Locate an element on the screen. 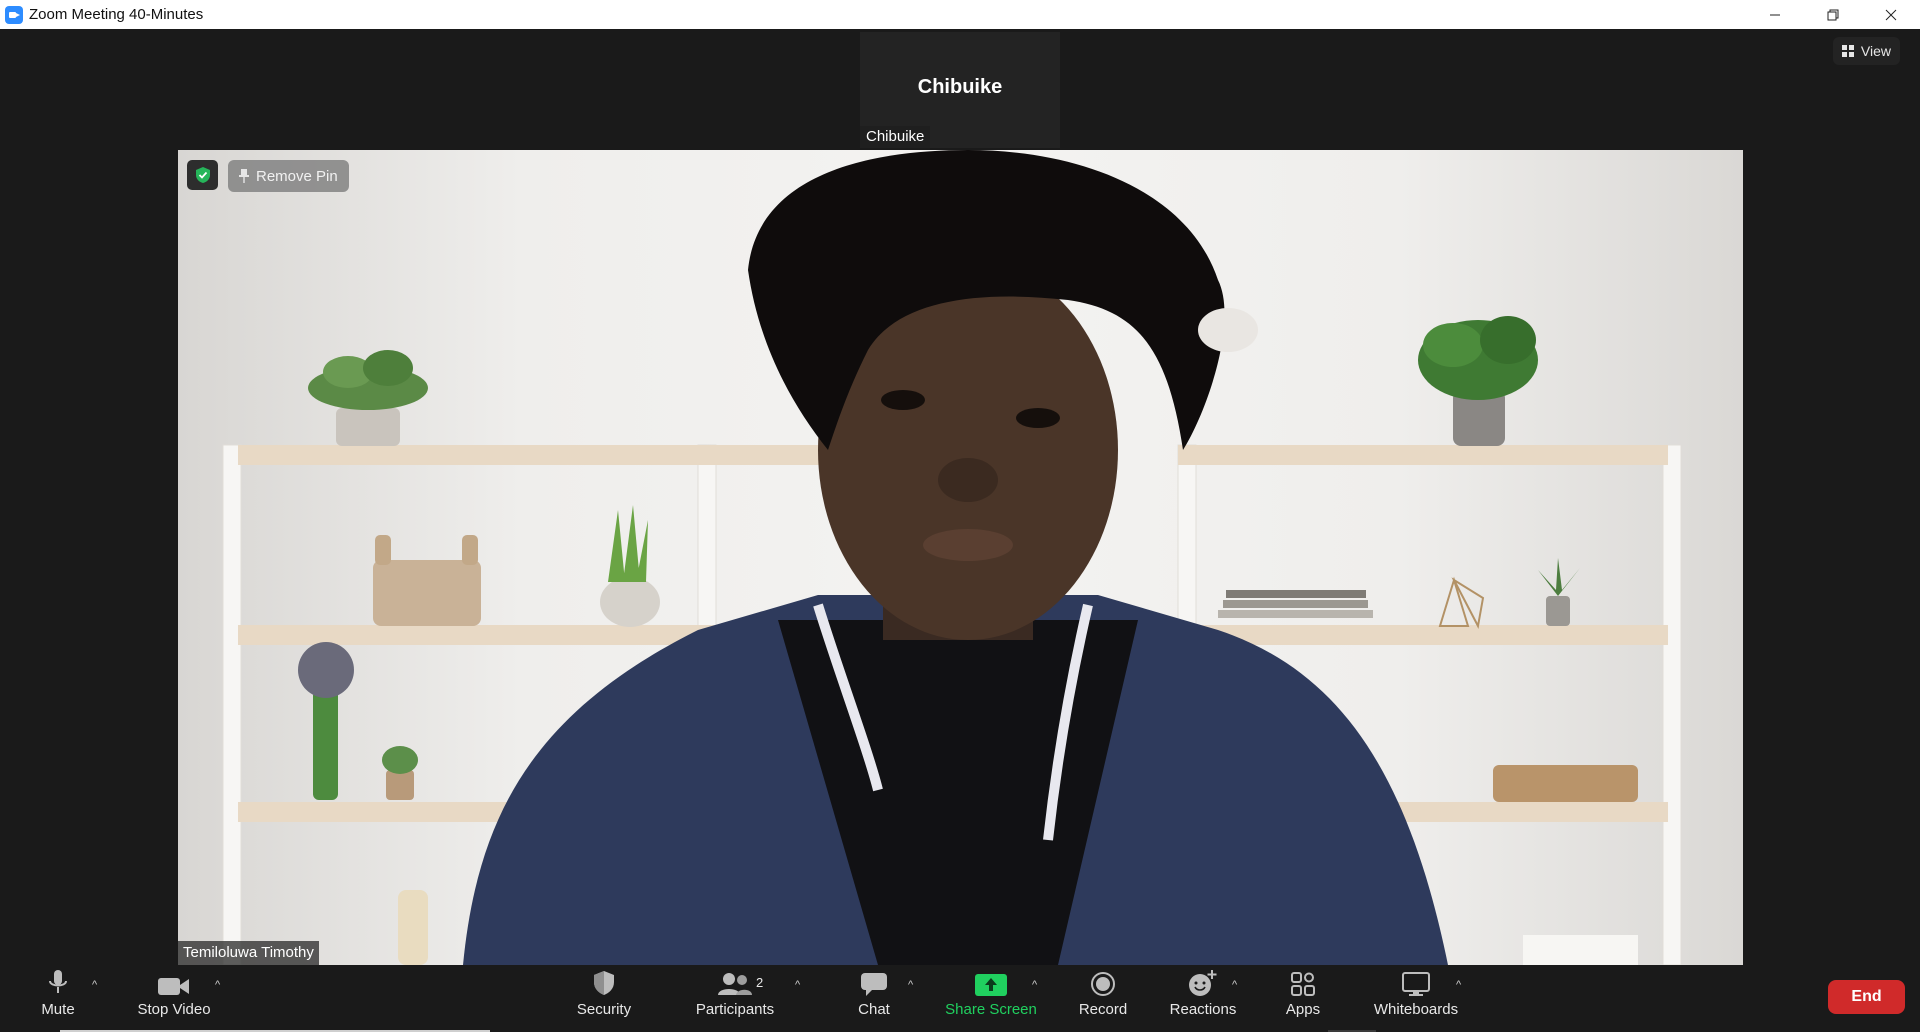 The image size is (1920, 1032). reactions-label: Reactions is located at coordinates (1203, 1009).